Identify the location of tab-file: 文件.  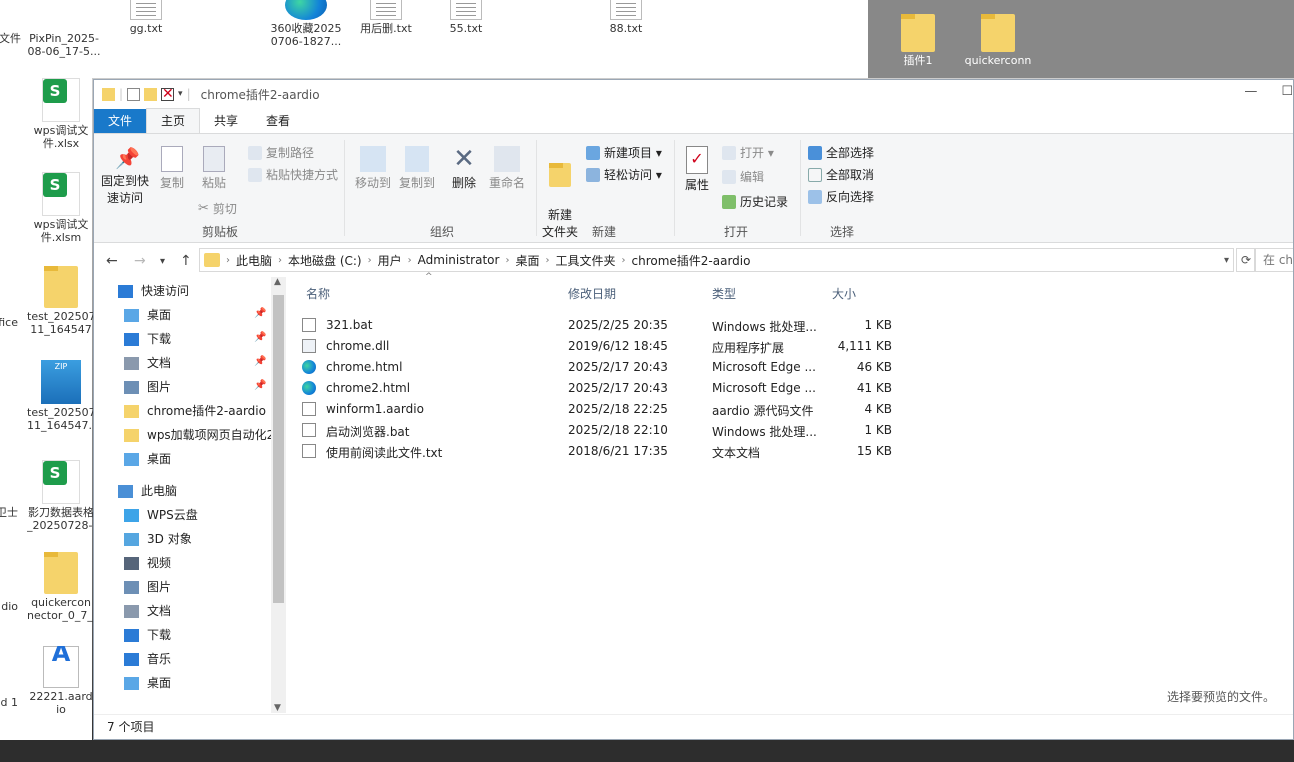
(120, 121).